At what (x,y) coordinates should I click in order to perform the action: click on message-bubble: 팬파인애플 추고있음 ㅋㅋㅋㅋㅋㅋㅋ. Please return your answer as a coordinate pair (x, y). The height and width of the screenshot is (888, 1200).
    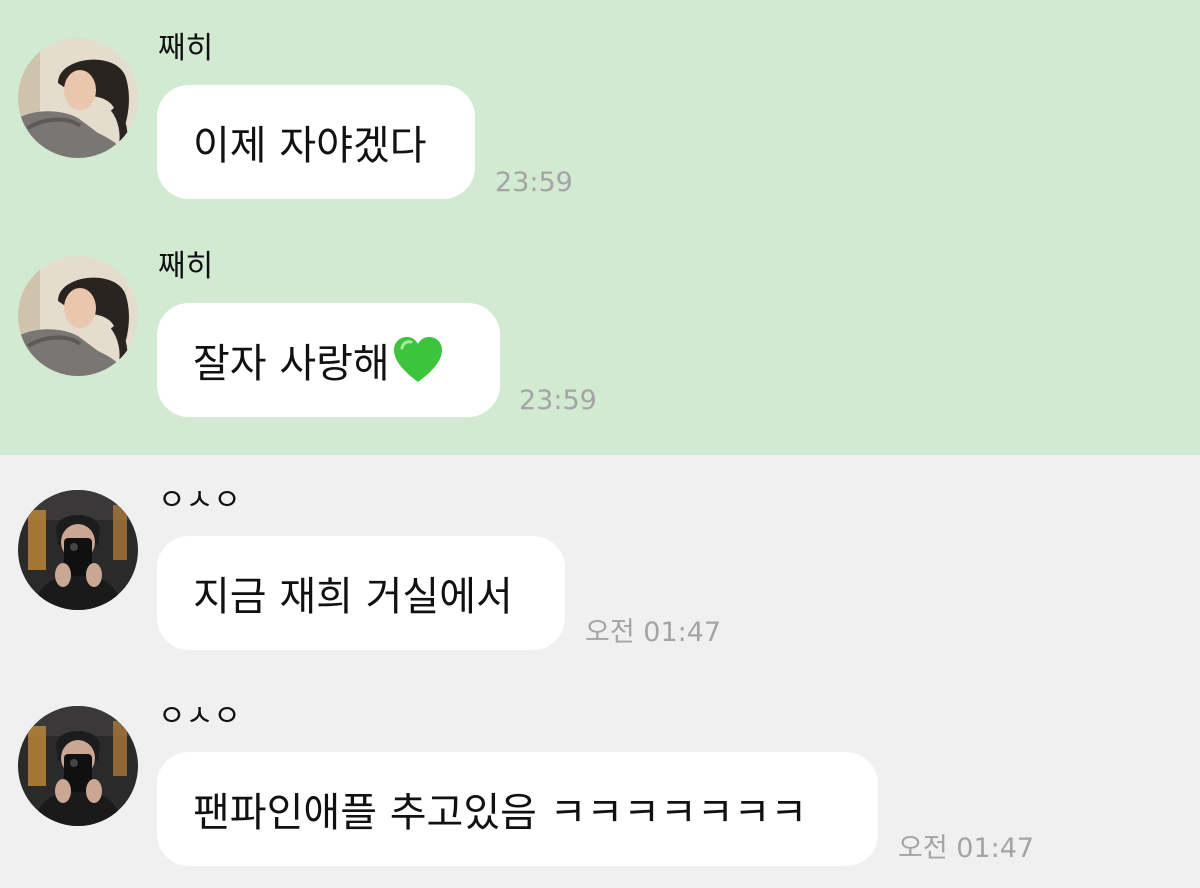
    Looking at the image, I should click on (517, 809).